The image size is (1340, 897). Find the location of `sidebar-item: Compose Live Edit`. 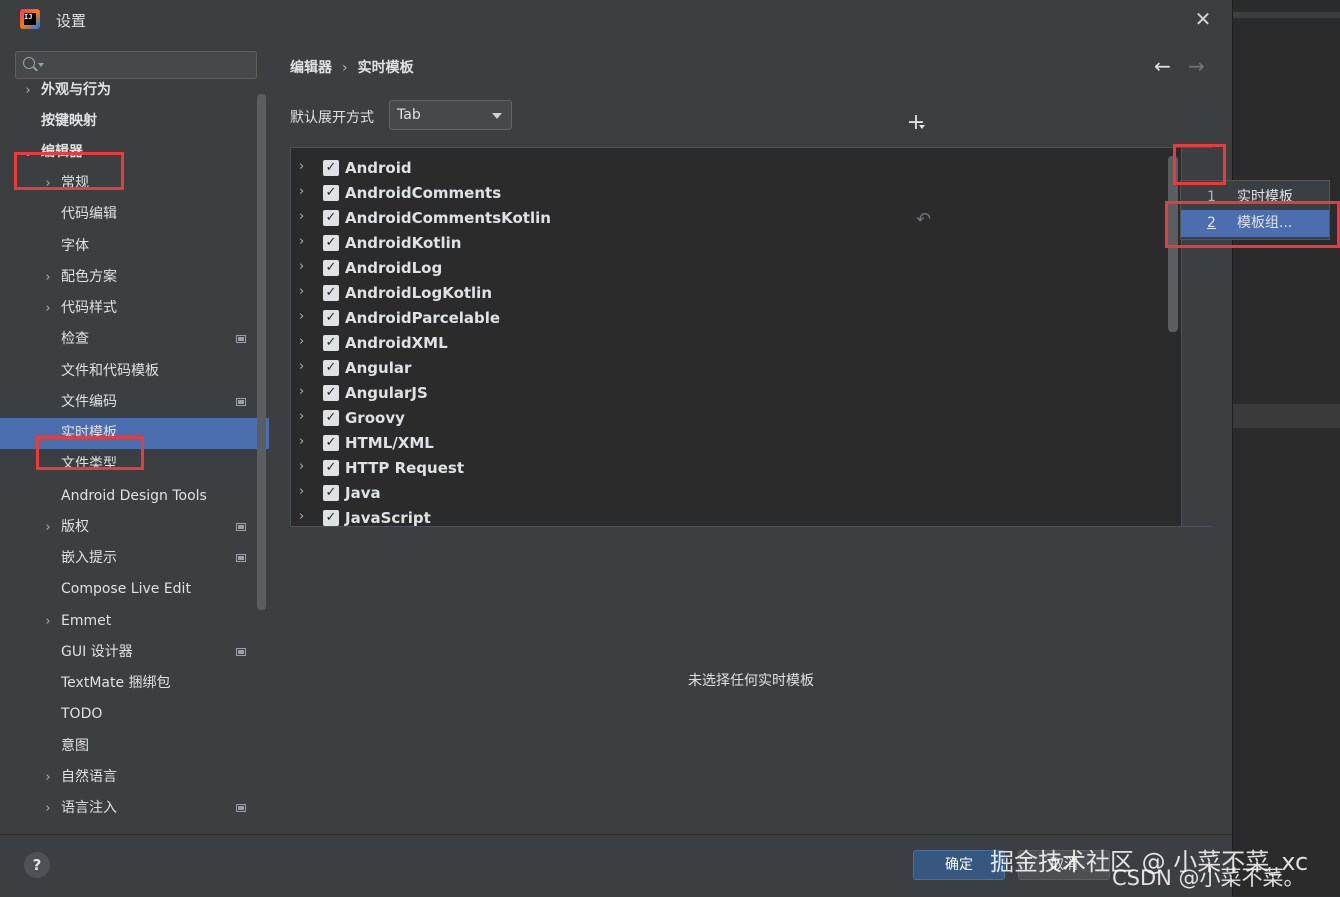

sidebar-item: Compose Live Edit is located at coordinates (134, 589).